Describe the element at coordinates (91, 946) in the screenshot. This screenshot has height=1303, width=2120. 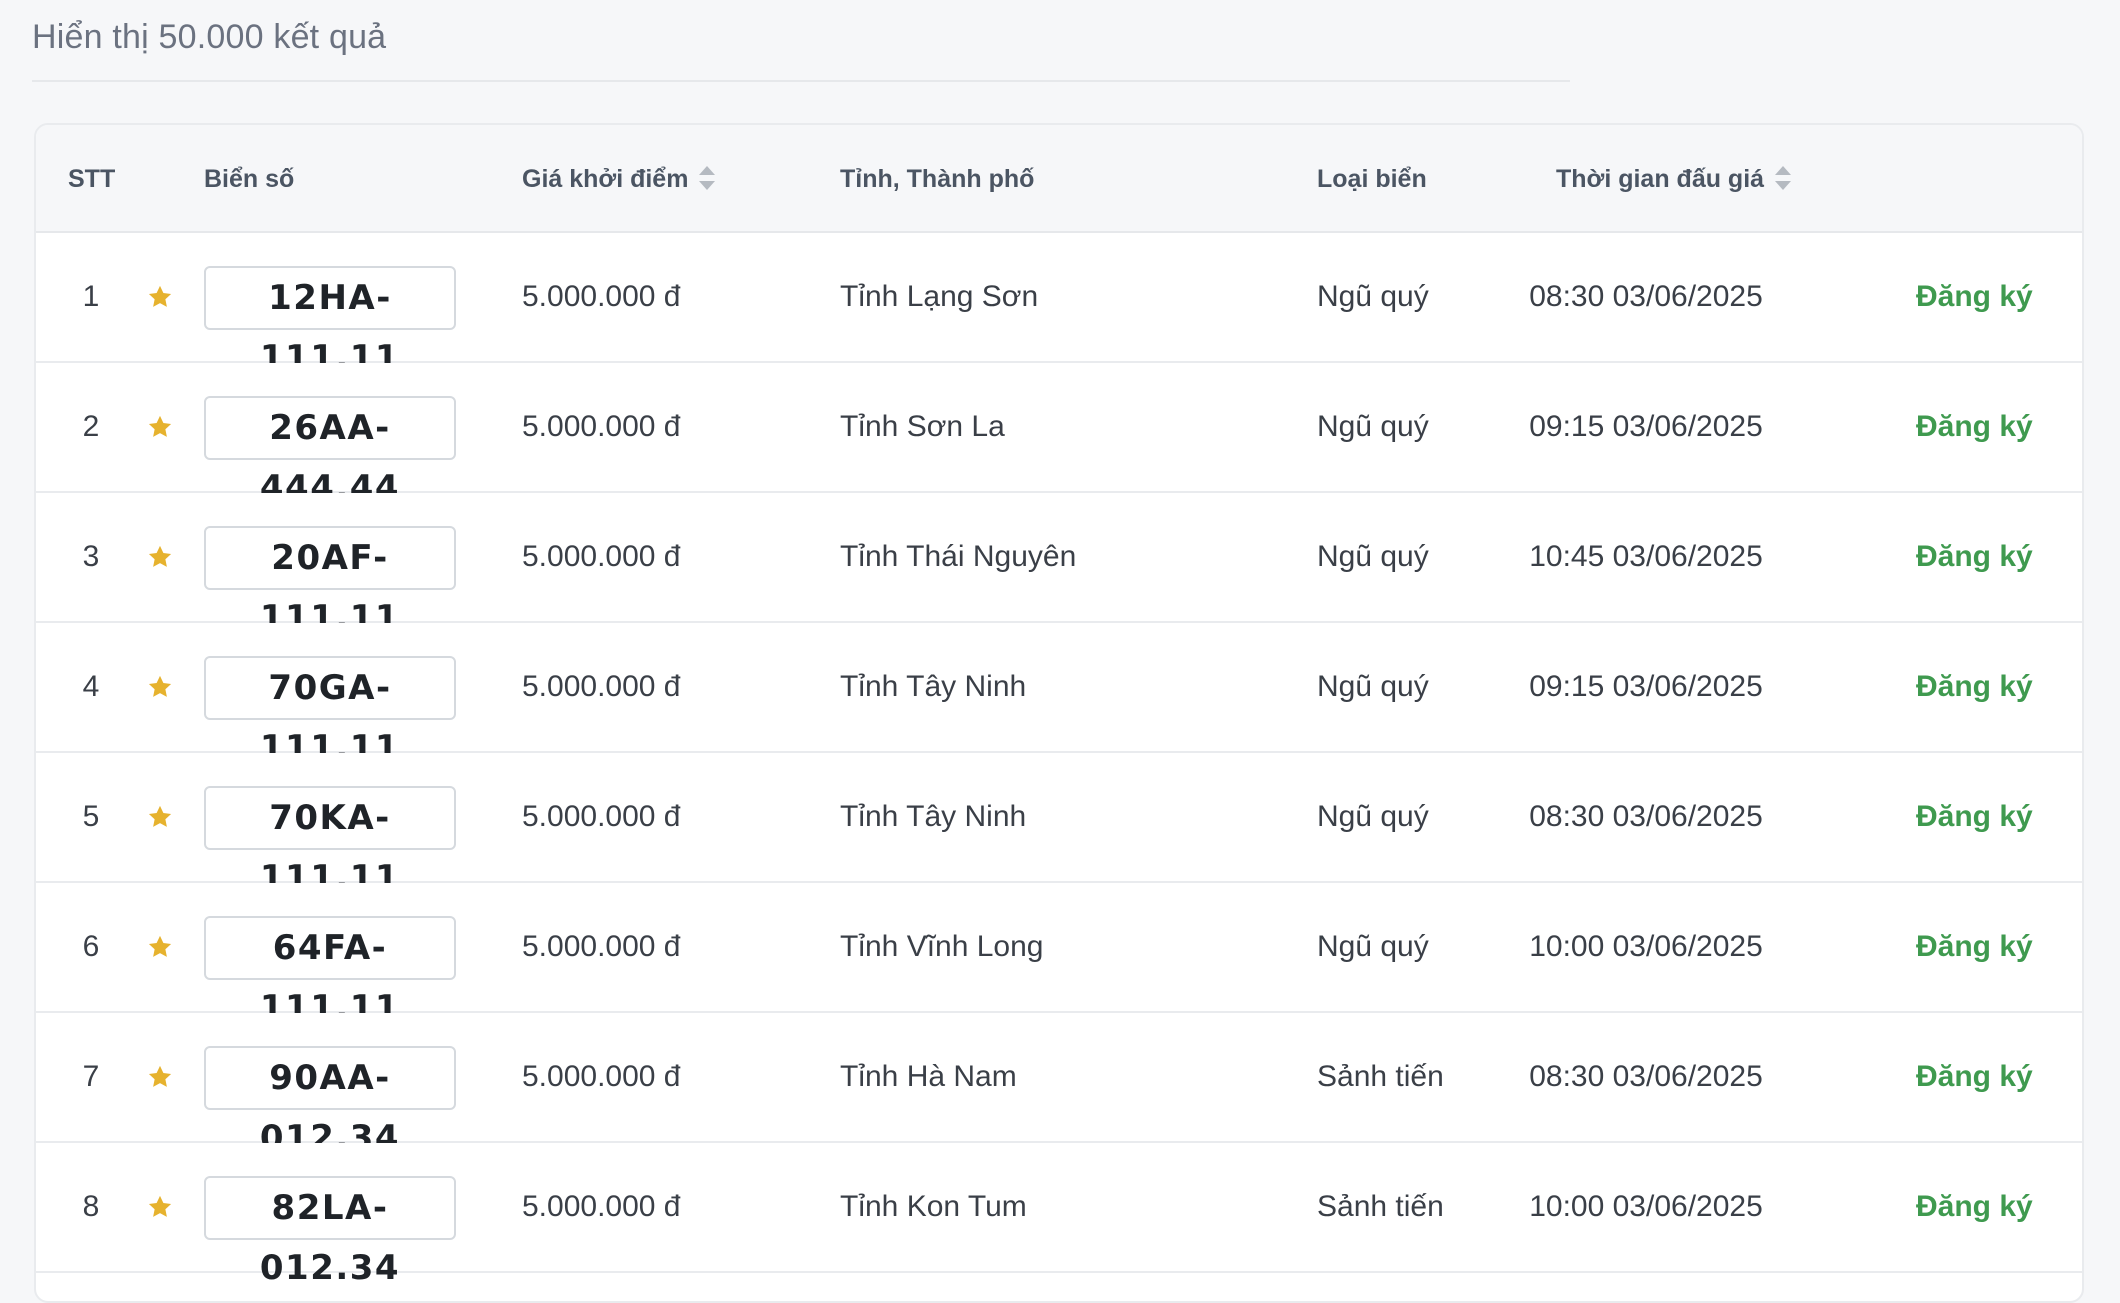
I see `row-stt: 6` at that location.